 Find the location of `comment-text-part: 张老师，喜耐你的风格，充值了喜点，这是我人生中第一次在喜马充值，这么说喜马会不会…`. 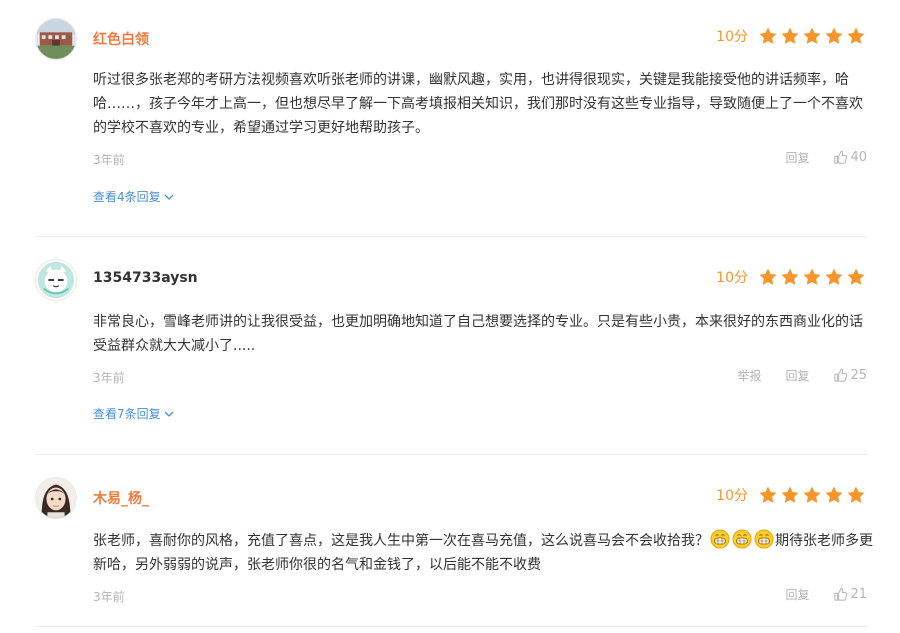

comment-text-part: 张老师，喜耐你的风格，充值了喜点，这是我人生中第一次在喜马充值，这么说喜马会不会… is located at coordinates (401, 541).